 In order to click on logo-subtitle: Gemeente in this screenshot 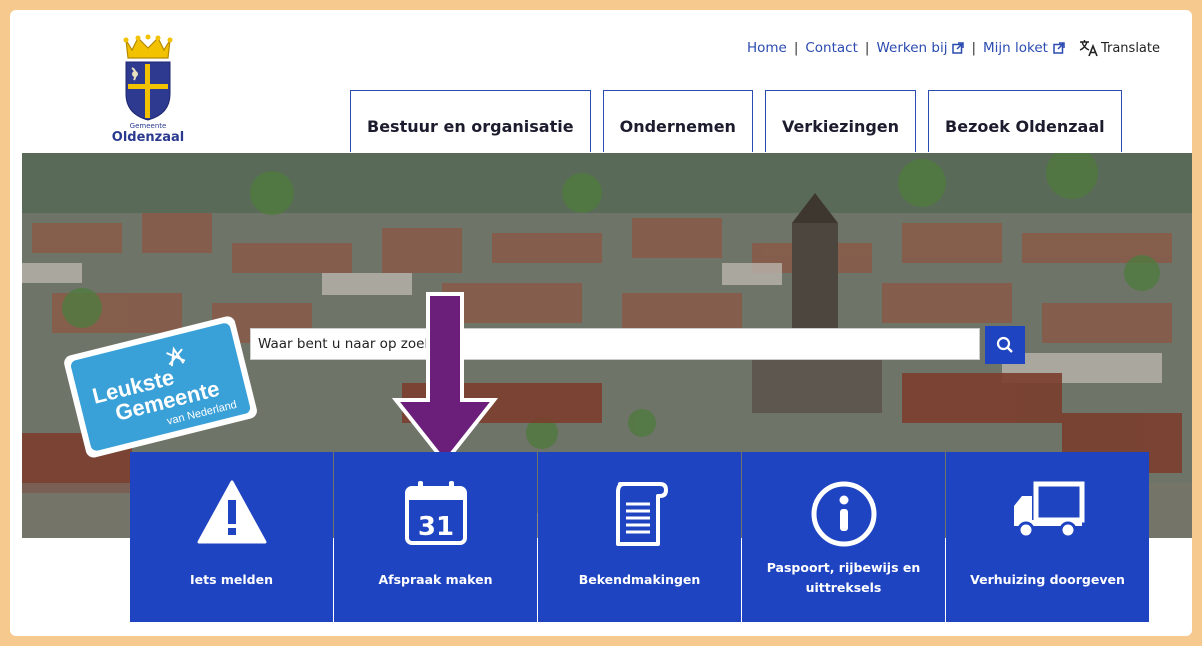, I will do `click(148, 126)`.